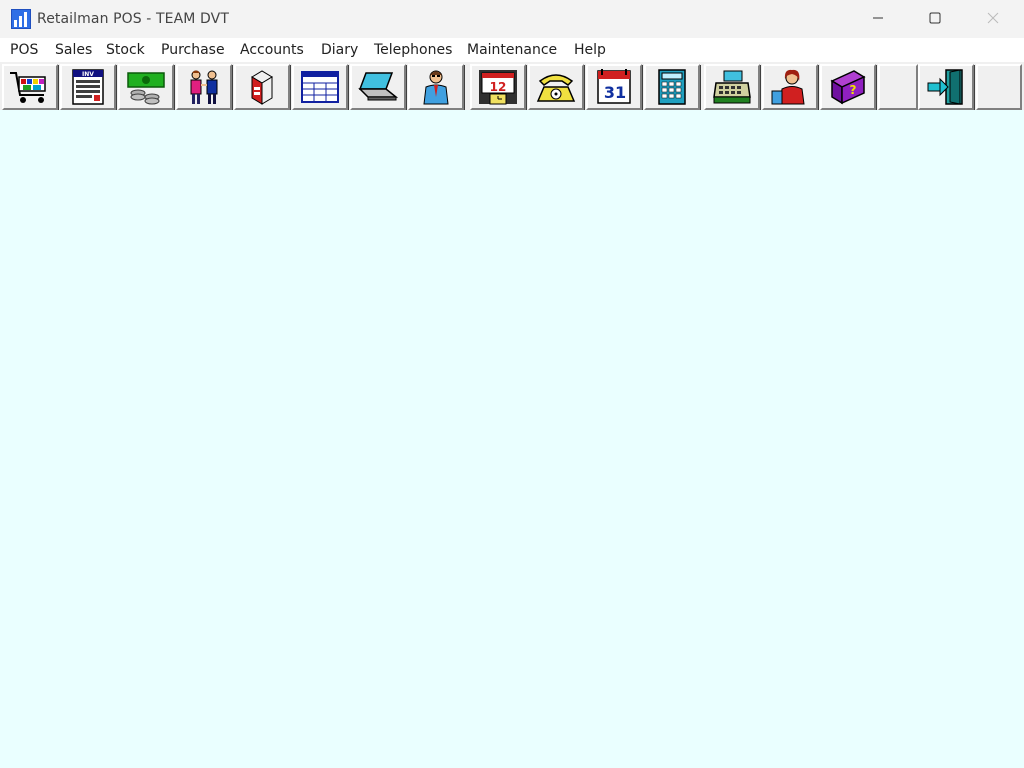  Describe the element at coordinates (272, 50) in the screenshot. I see `menu-accounts: Accounts` at that location.